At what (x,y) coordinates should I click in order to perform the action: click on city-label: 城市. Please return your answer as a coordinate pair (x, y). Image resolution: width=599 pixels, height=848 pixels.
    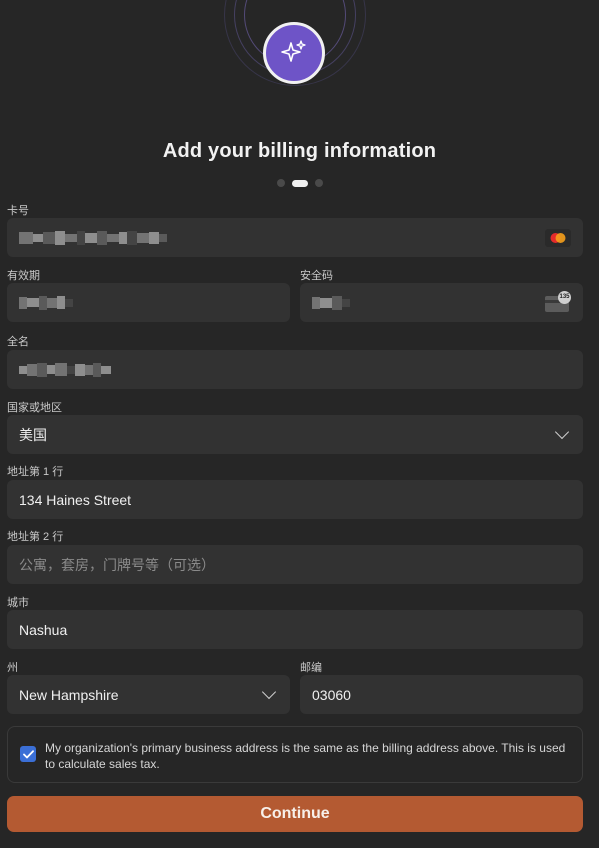
    Looking at the image, I should click on (18, 603).